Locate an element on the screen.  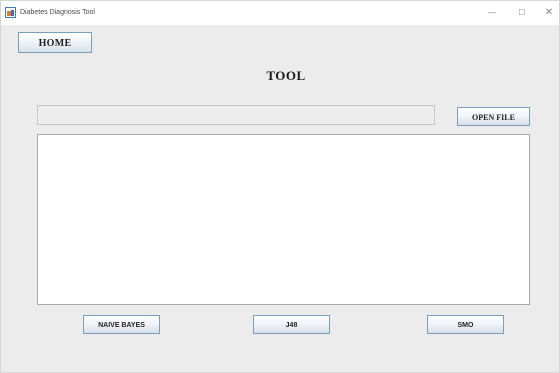
maximize-icon: ☐ is located at coordinates (522, 13).